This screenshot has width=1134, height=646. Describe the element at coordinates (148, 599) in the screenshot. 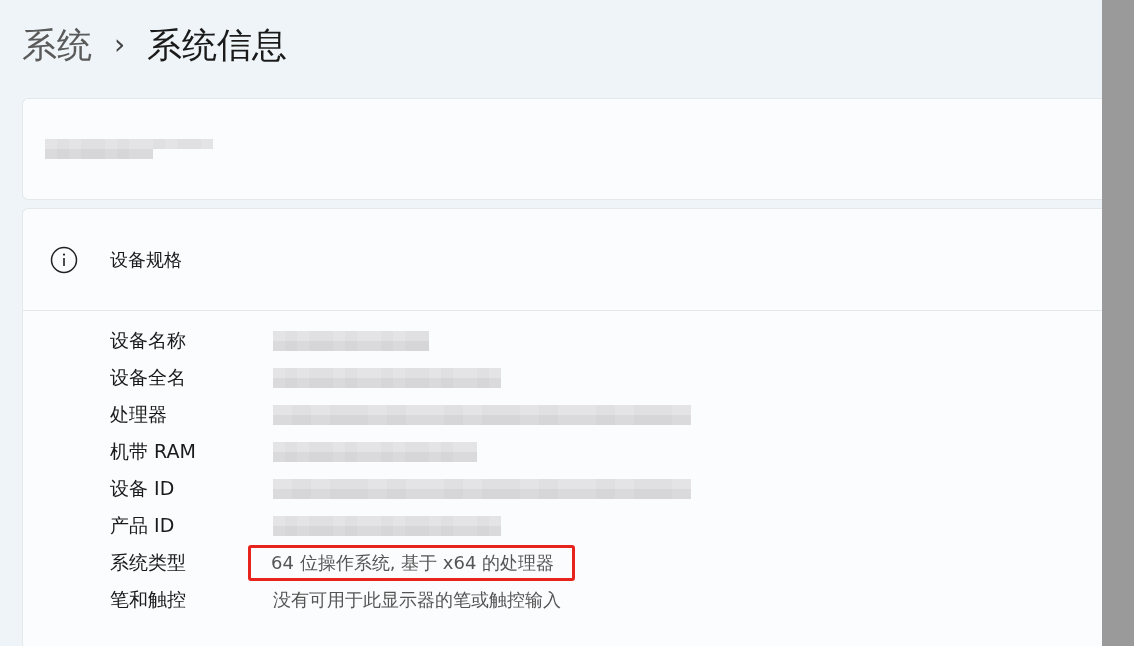

I see `spec-label: 笔和触控` at that location.